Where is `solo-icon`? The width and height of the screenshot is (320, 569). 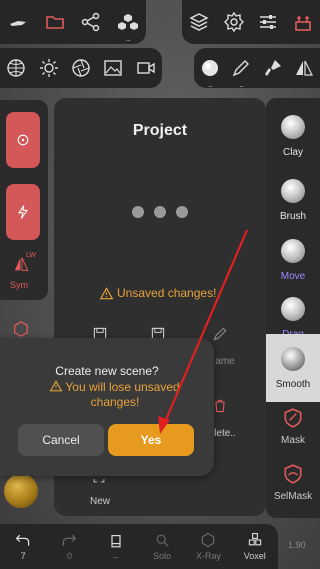 solo-icon is located at coordinates (162, 540).